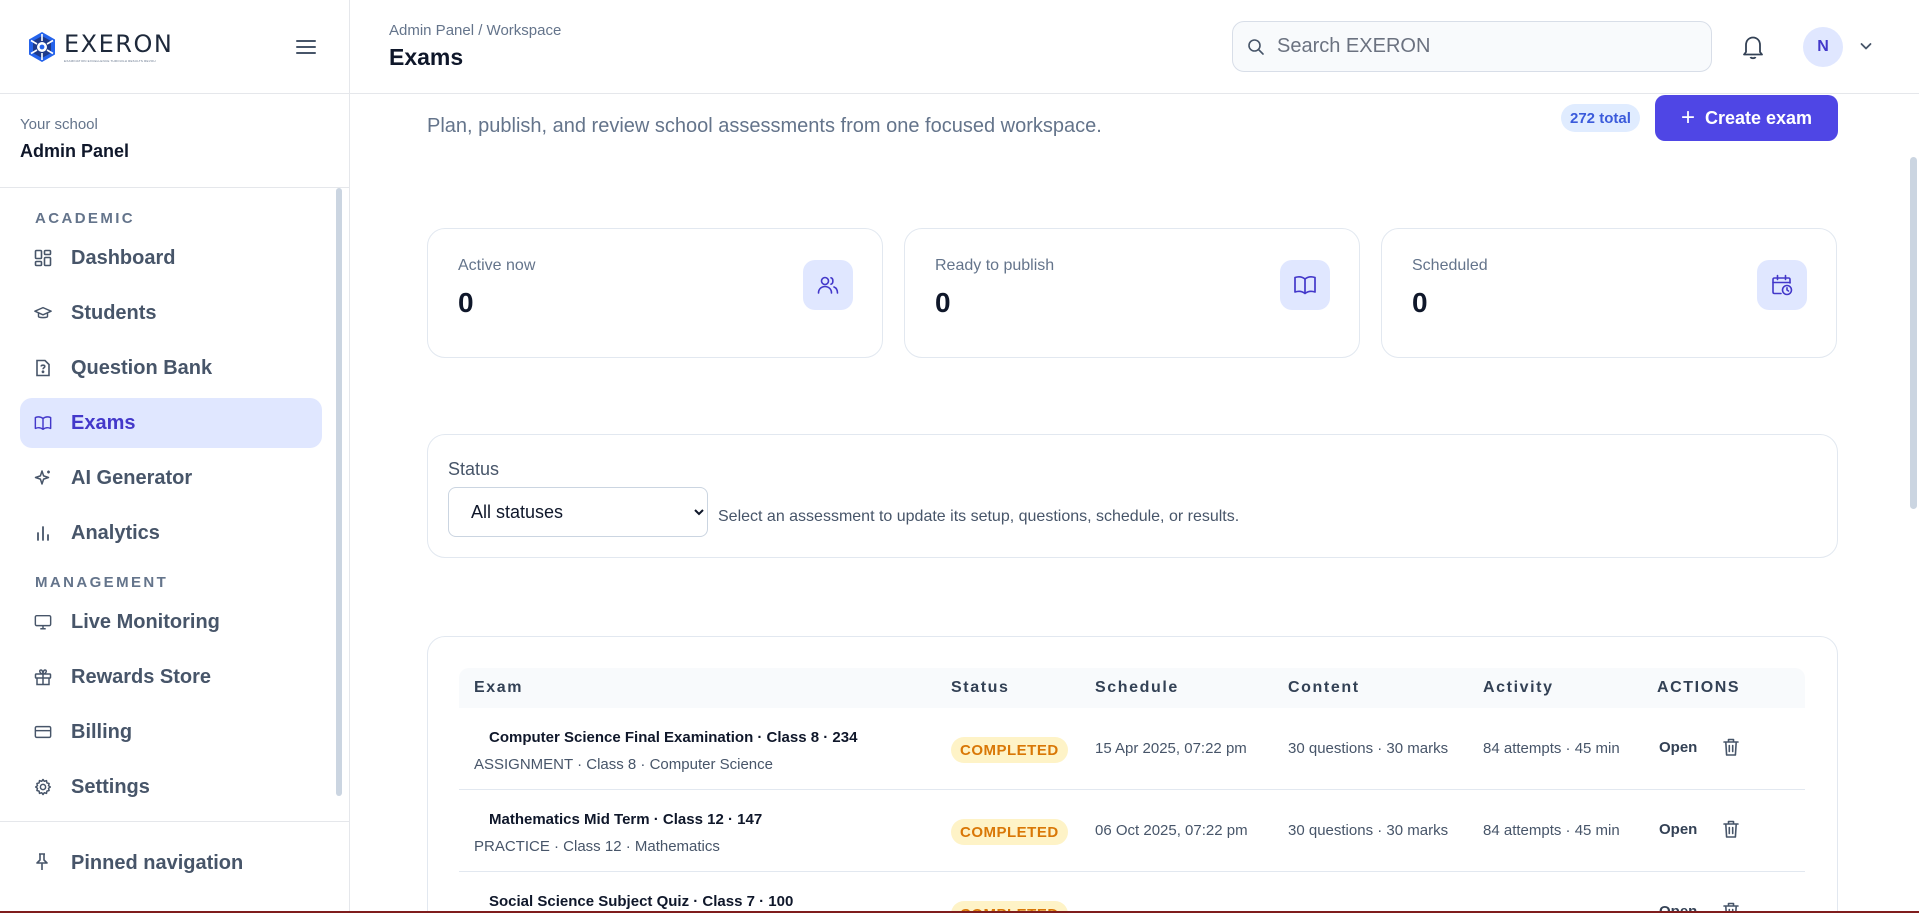 The image size is (1919, 913). What do you see at coordinates (123, 257) in the screenshot?
I see `sidebar-item-label: Dashboard` at bounding box center [123, 257].